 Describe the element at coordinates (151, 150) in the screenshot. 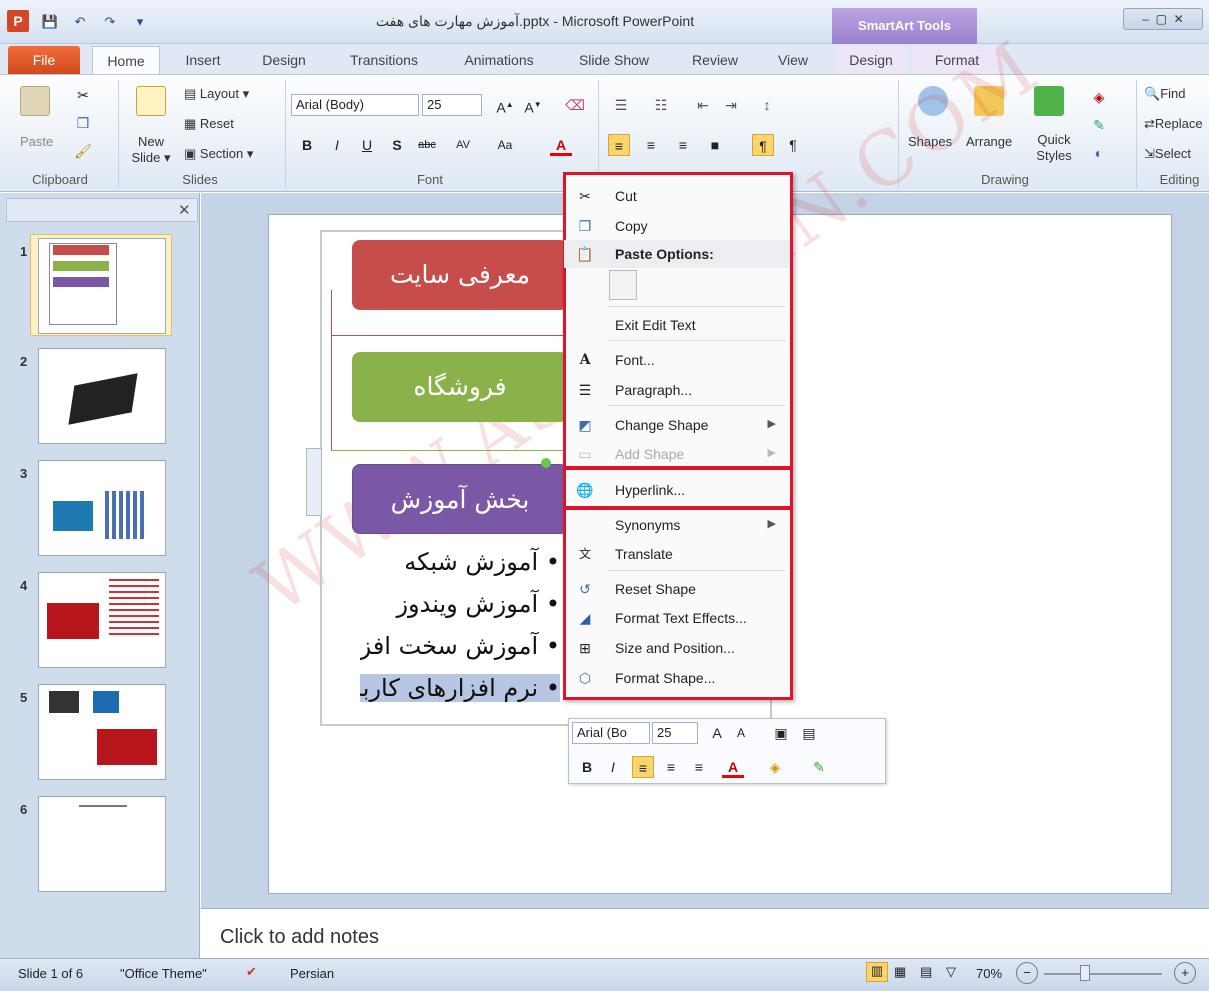

I see `new-slide-button: New Slide ▾` at that location.